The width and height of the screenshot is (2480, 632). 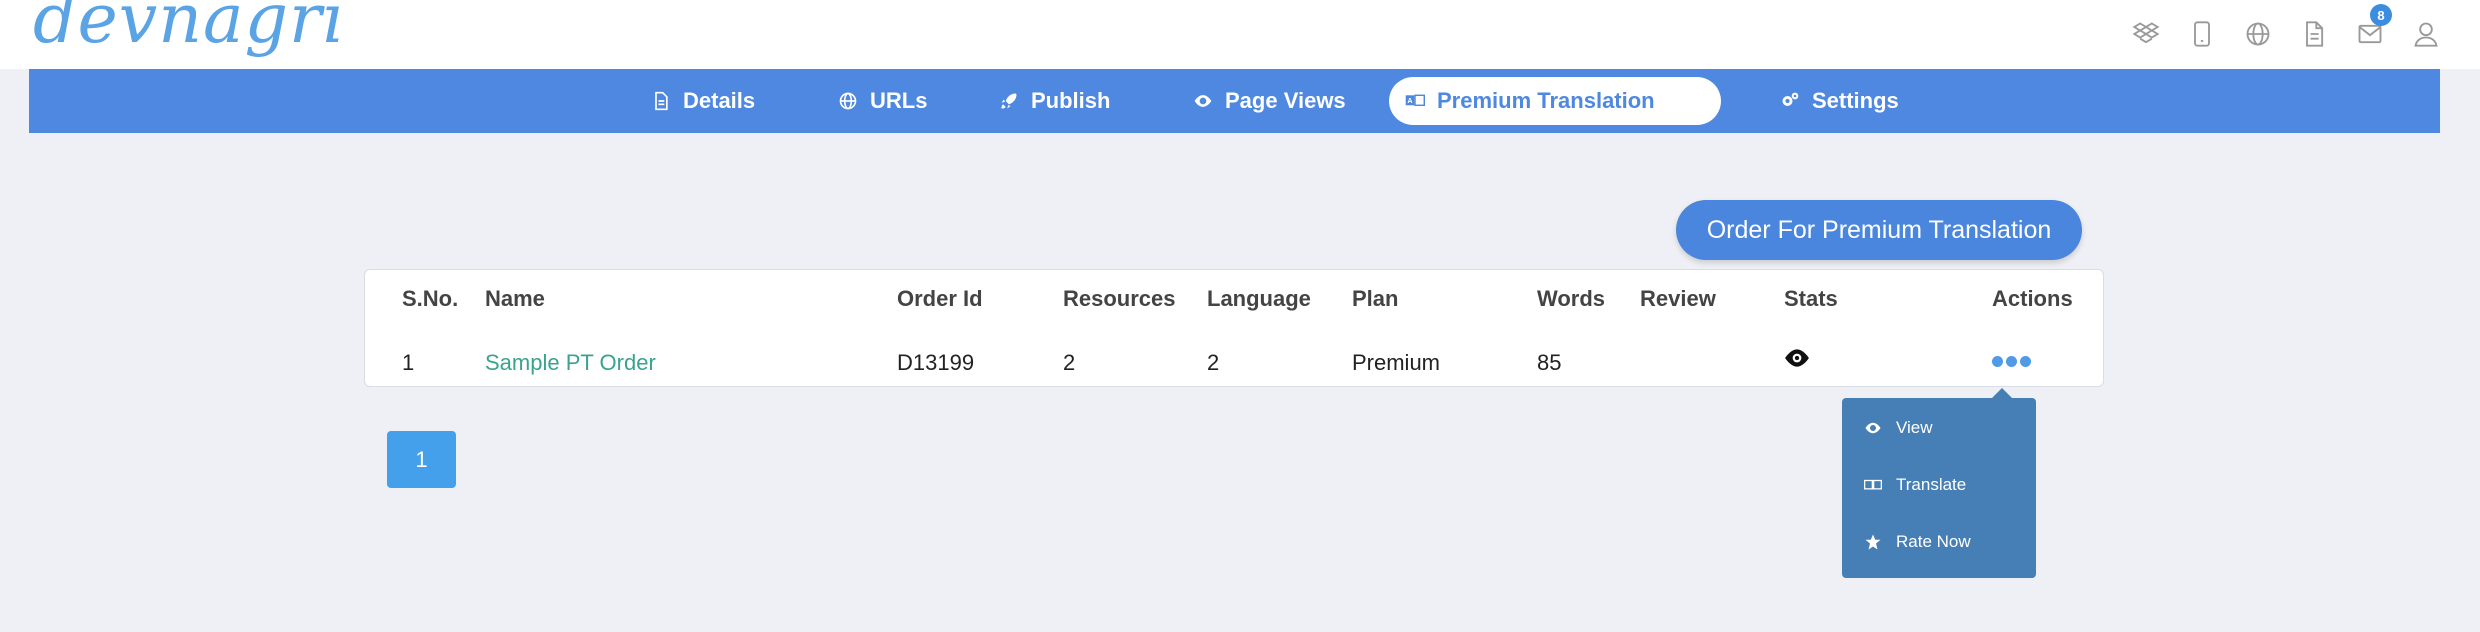 I want to click on menu-item-view: View, so click(x=1898, y=428).